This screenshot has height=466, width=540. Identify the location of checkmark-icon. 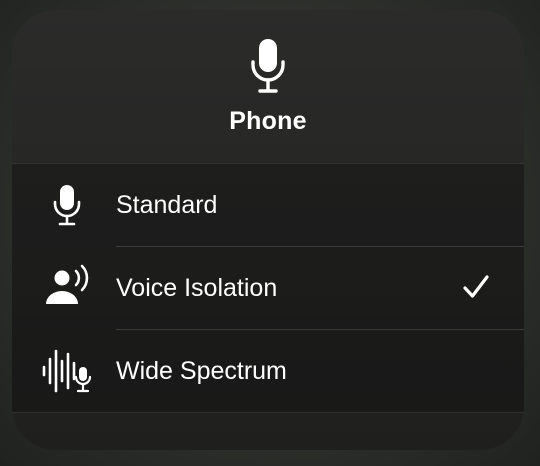
(476, 286).